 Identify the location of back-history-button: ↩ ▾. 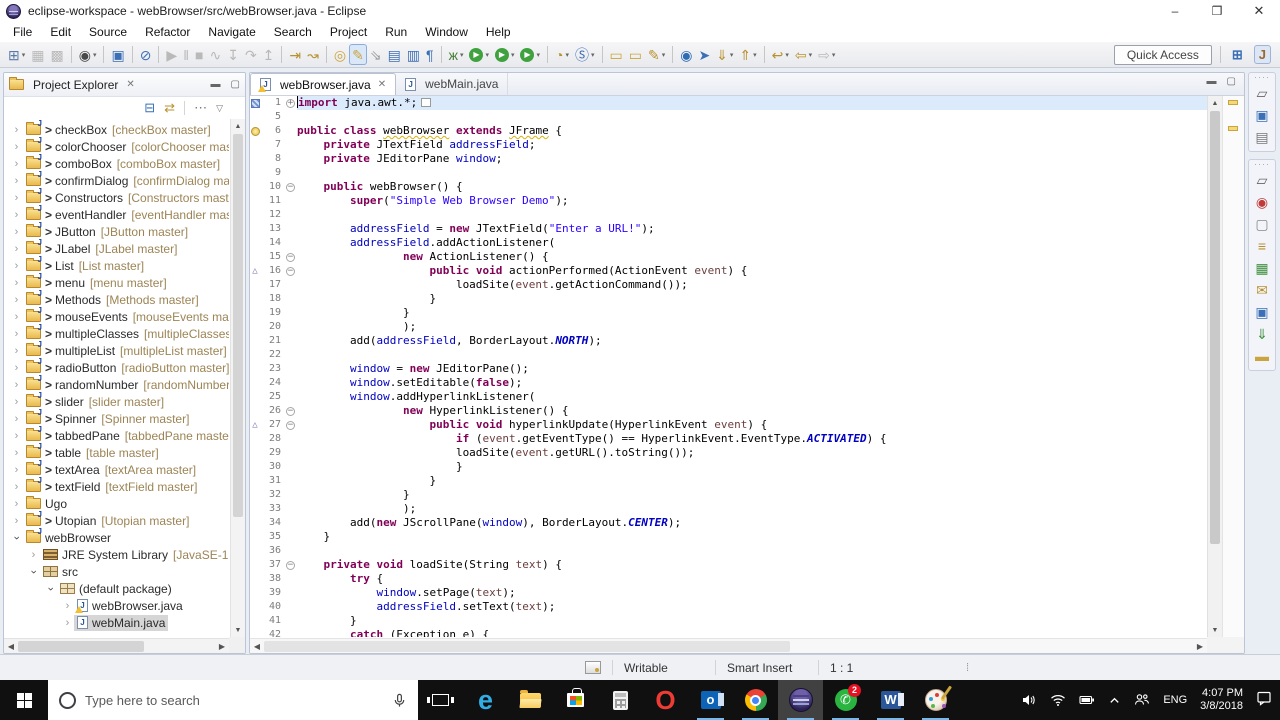
(780, 54).